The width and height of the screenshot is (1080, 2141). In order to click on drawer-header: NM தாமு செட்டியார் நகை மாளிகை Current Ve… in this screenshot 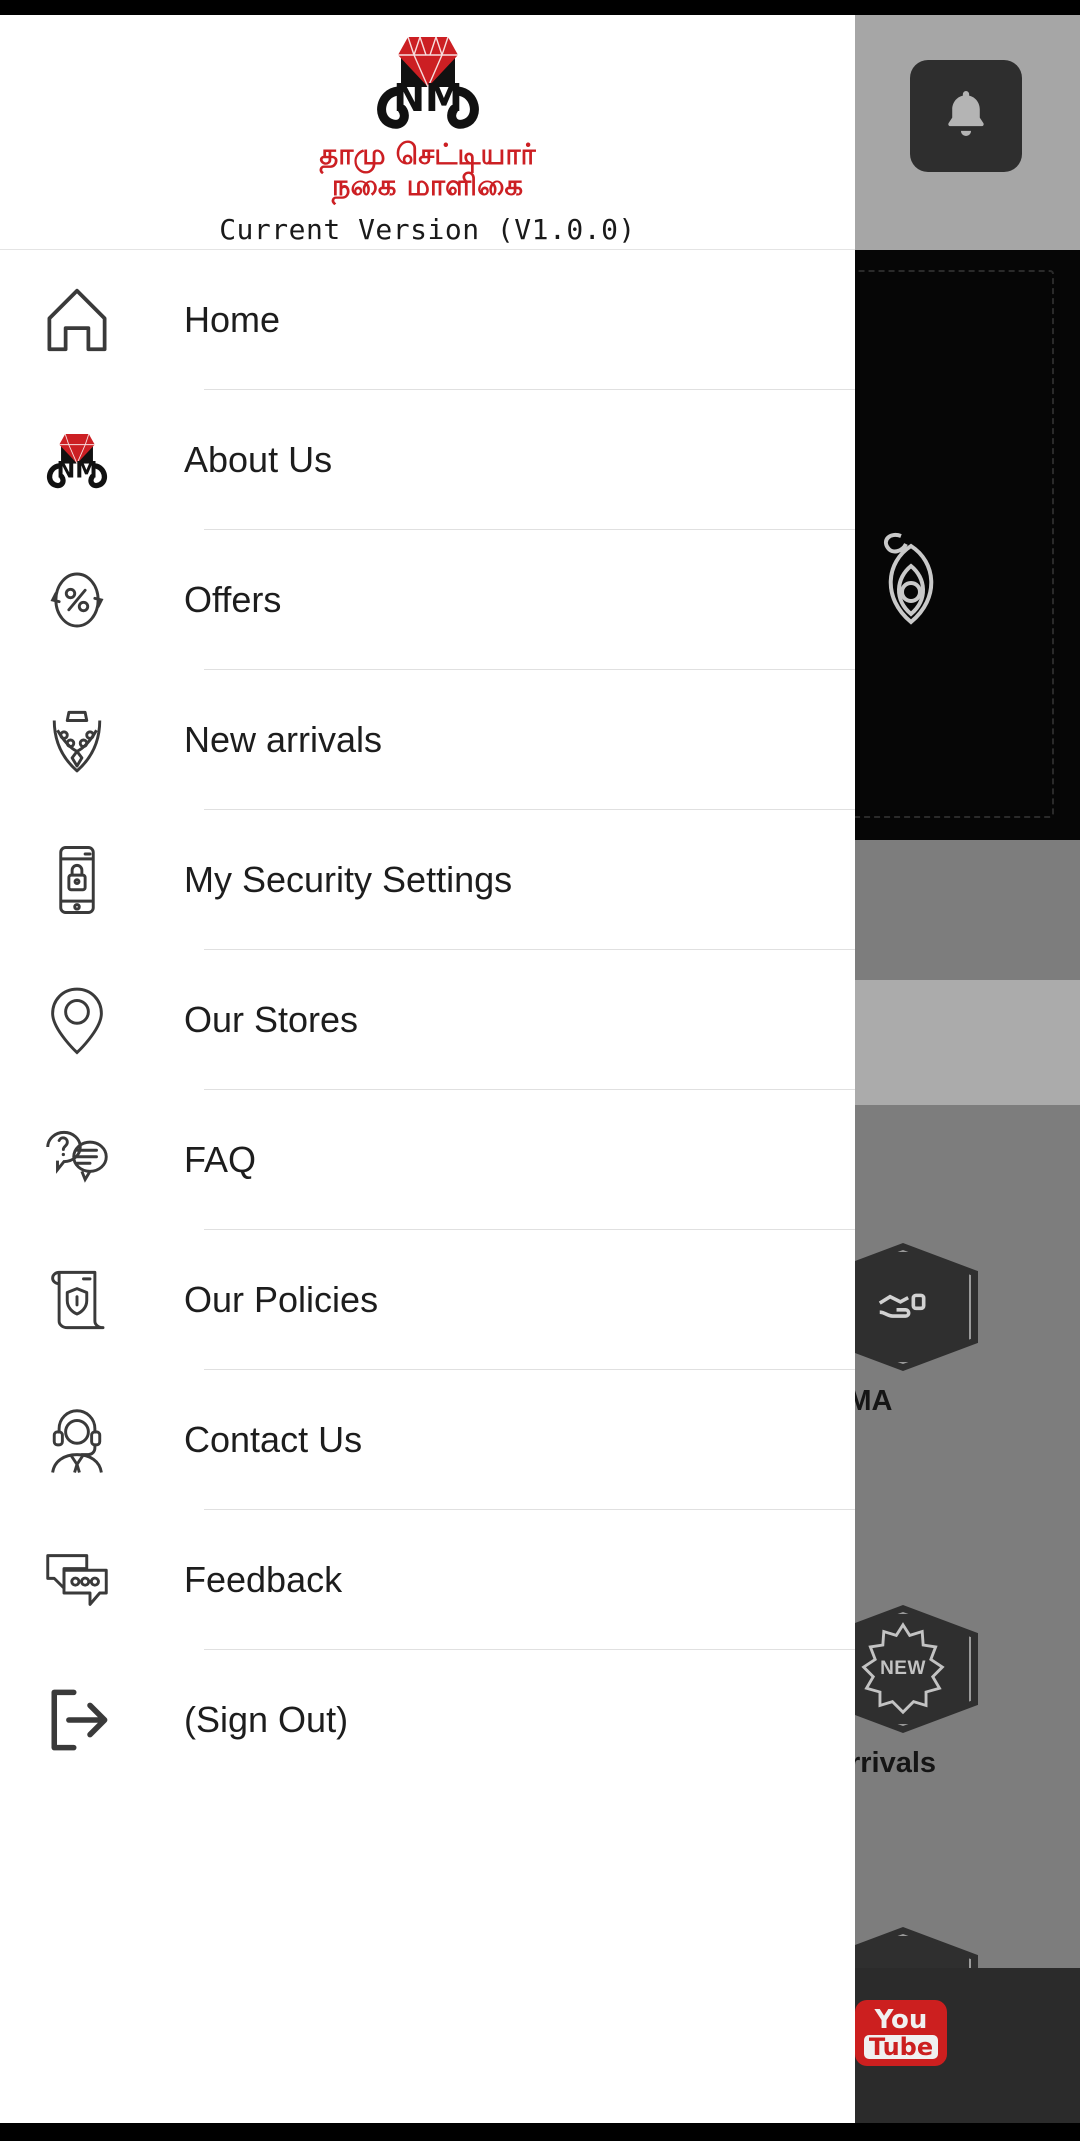, I will do `click(427, 132)`.